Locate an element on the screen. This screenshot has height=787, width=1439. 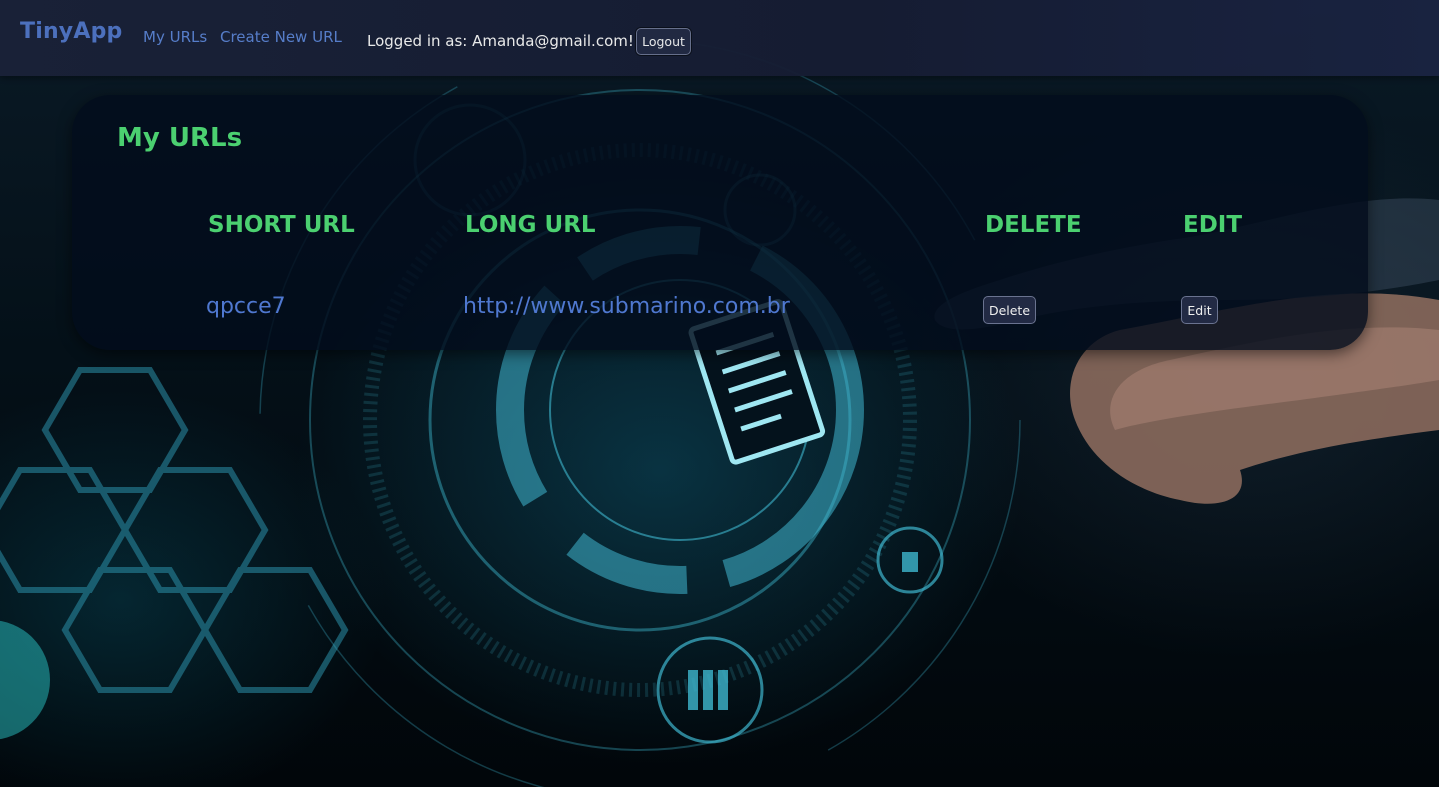
logged-in-text: Logged in as: Amanda@gmail.com! is located at coordinates (500, 41).